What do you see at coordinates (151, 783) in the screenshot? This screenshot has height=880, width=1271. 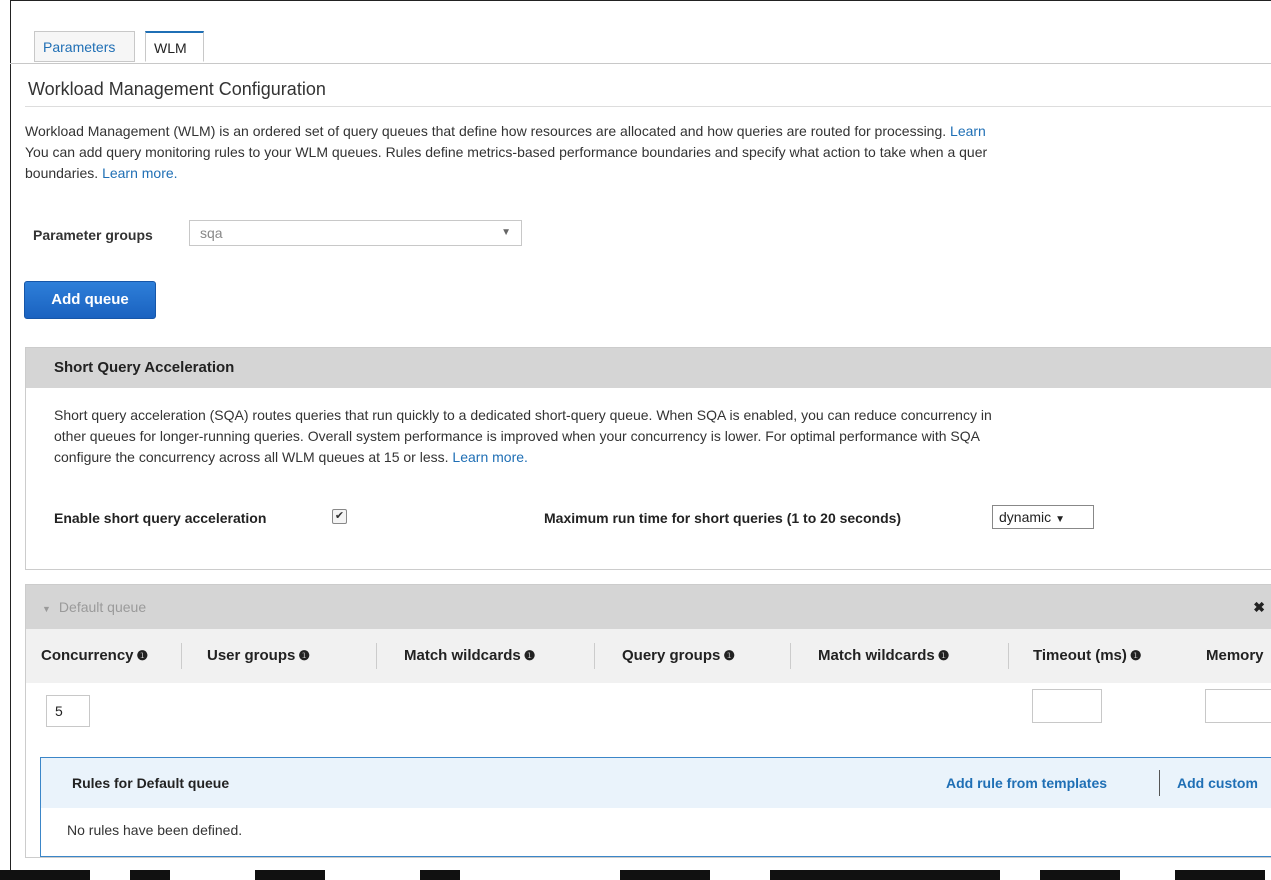 I see `rules-title: Rules for Default queue` at bounding box center [151, 783].